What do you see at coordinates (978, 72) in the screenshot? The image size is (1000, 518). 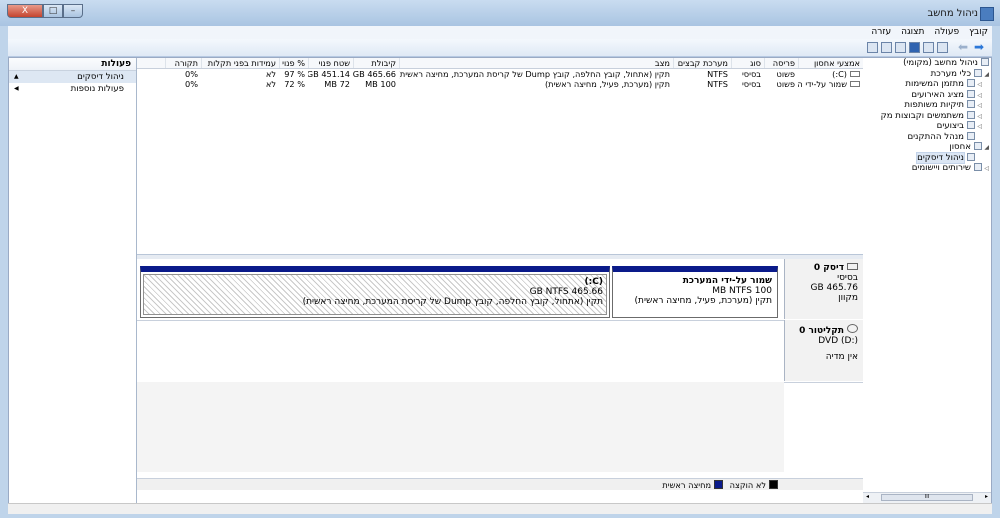 I see `tools-icon` at bounding box center [978, 72].